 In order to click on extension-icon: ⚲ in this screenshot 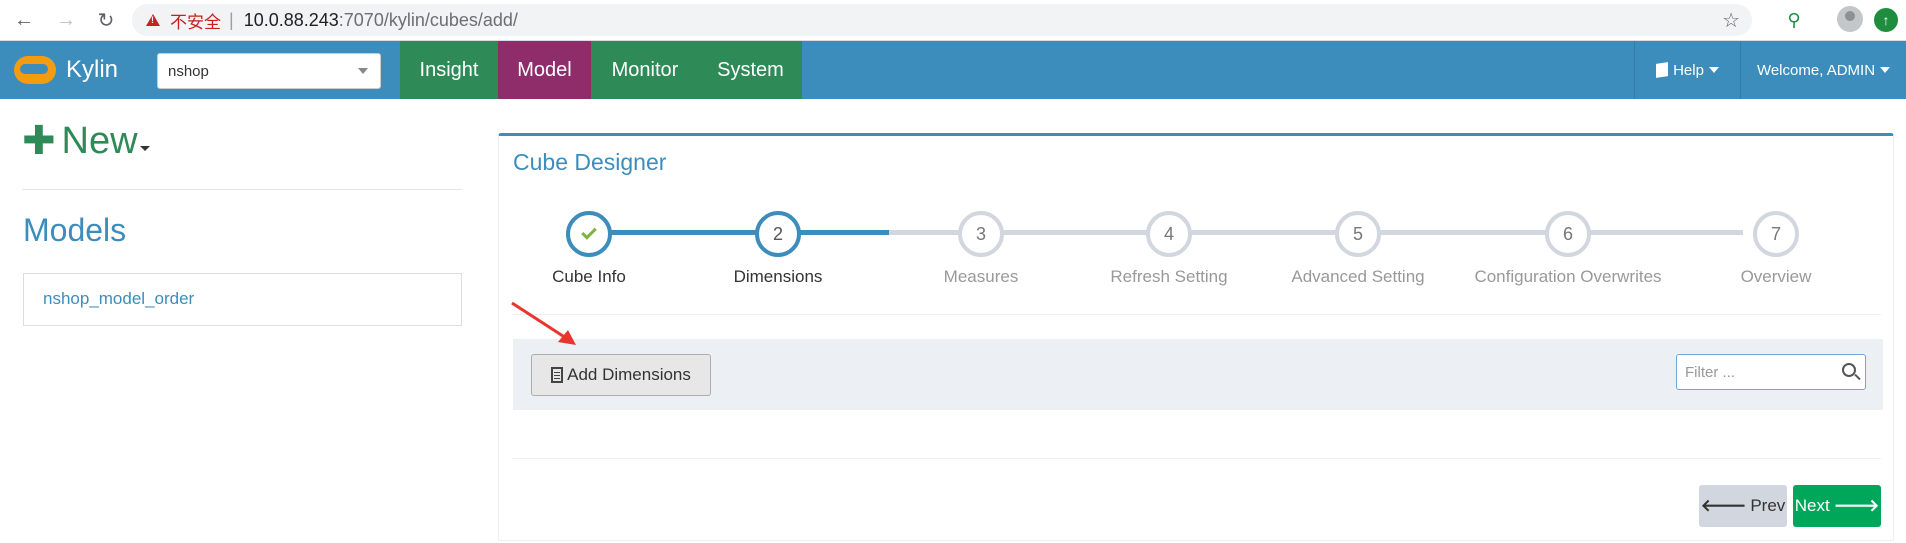, I will do `click(1794, 20)`.